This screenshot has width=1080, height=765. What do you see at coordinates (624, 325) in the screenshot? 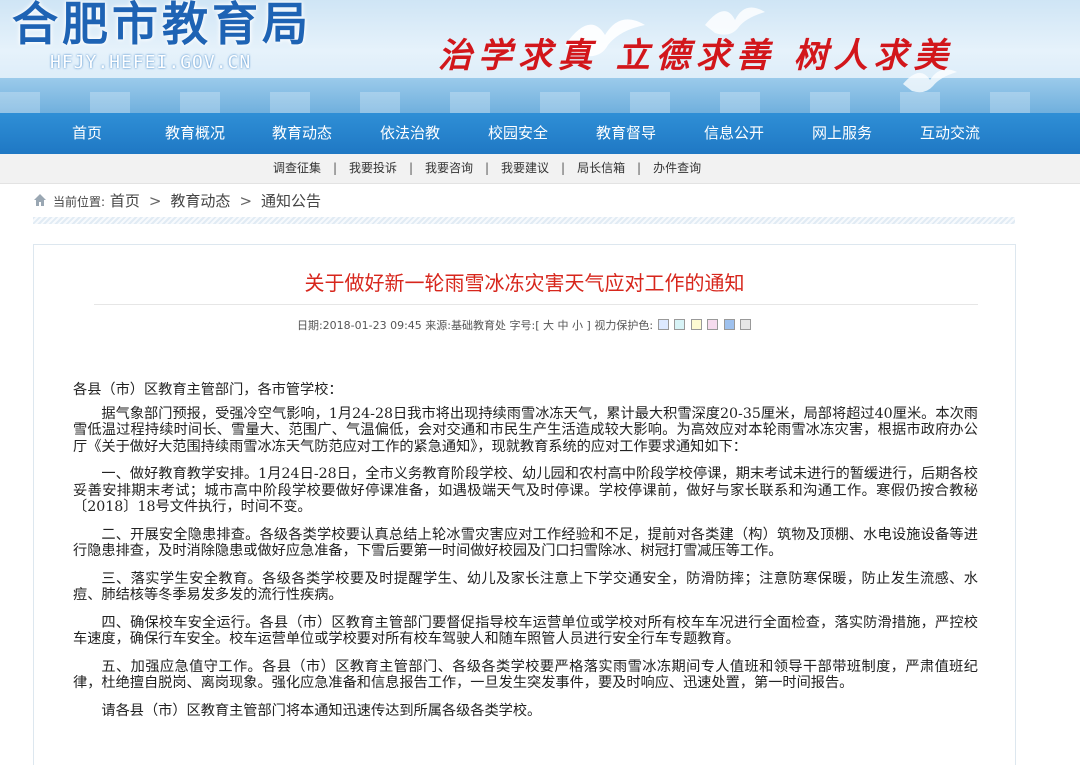
I see `meta-eye-label: 视力保护色:` at bounding box center [624, 325].